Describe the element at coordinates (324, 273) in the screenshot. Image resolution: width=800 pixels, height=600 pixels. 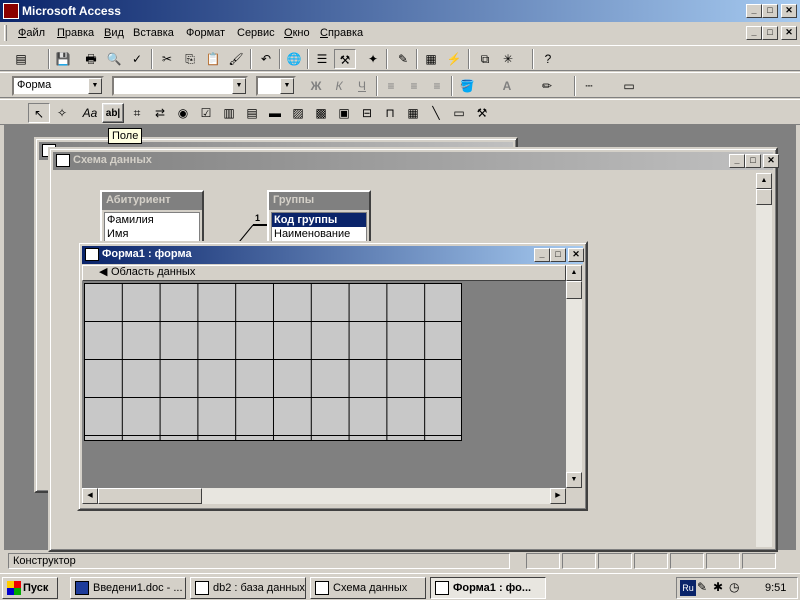
I see `section-bar: ◀ Область данных` at that location.